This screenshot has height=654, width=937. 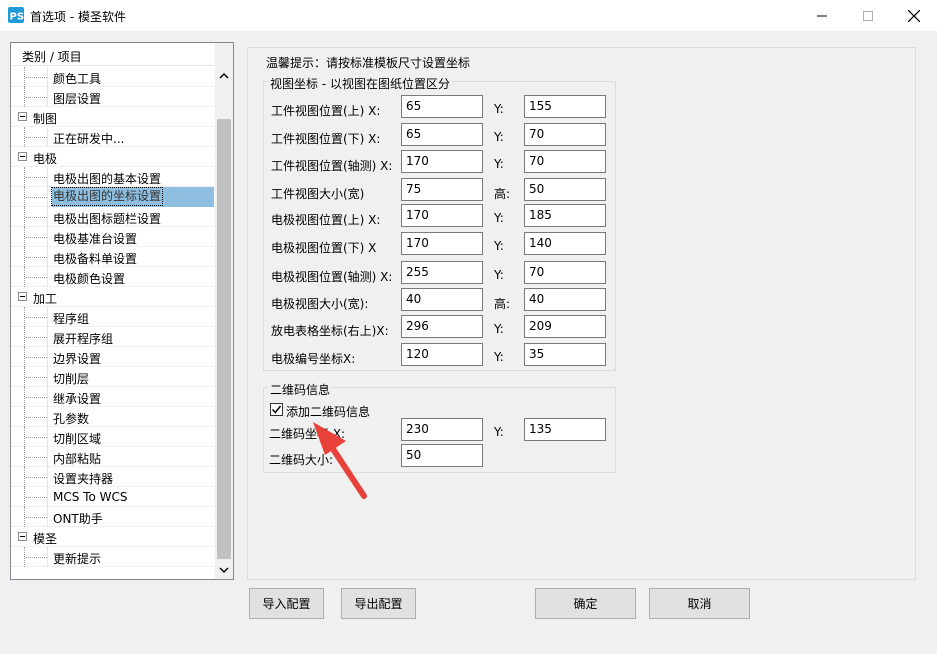 I want to click on minimize-button, so click(x=822, y=15).